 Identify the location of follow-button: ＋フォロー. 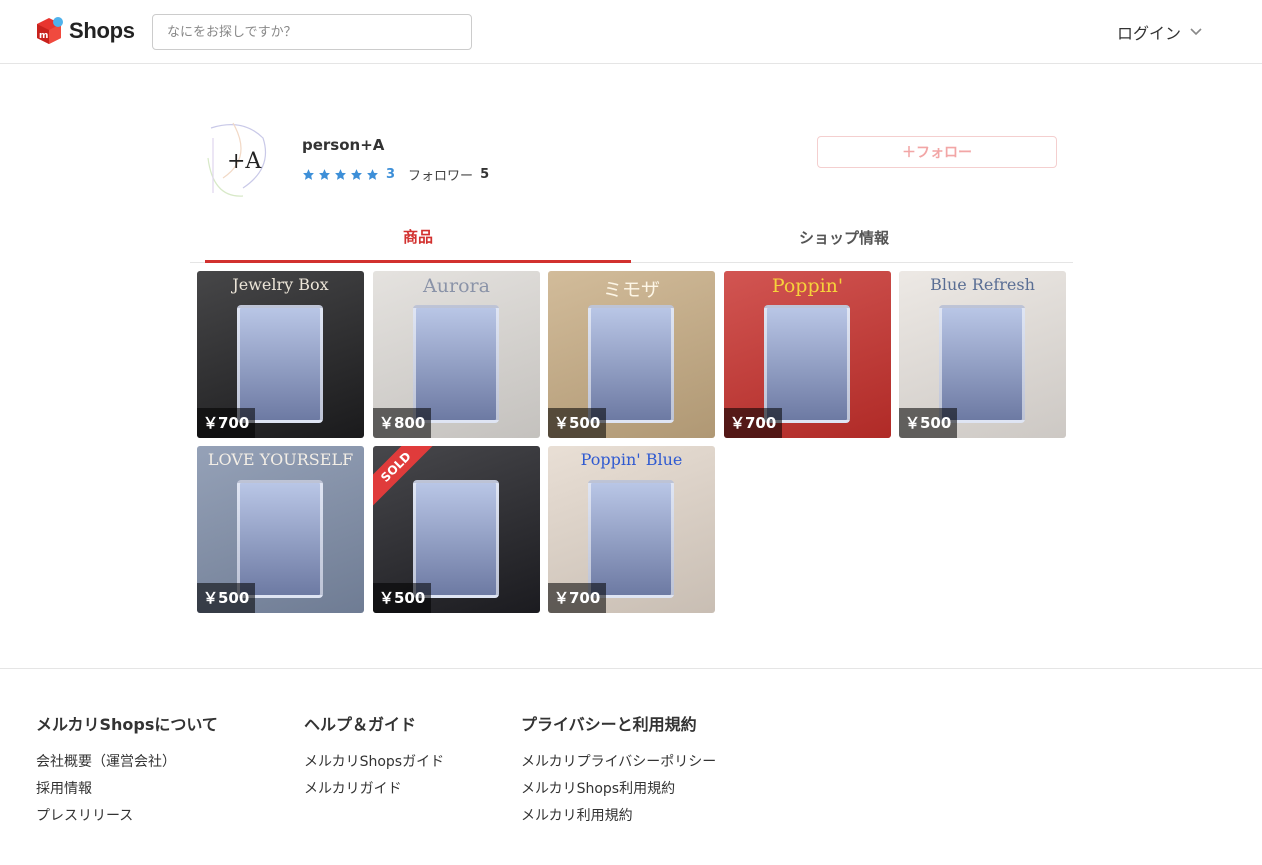
(937, 152).